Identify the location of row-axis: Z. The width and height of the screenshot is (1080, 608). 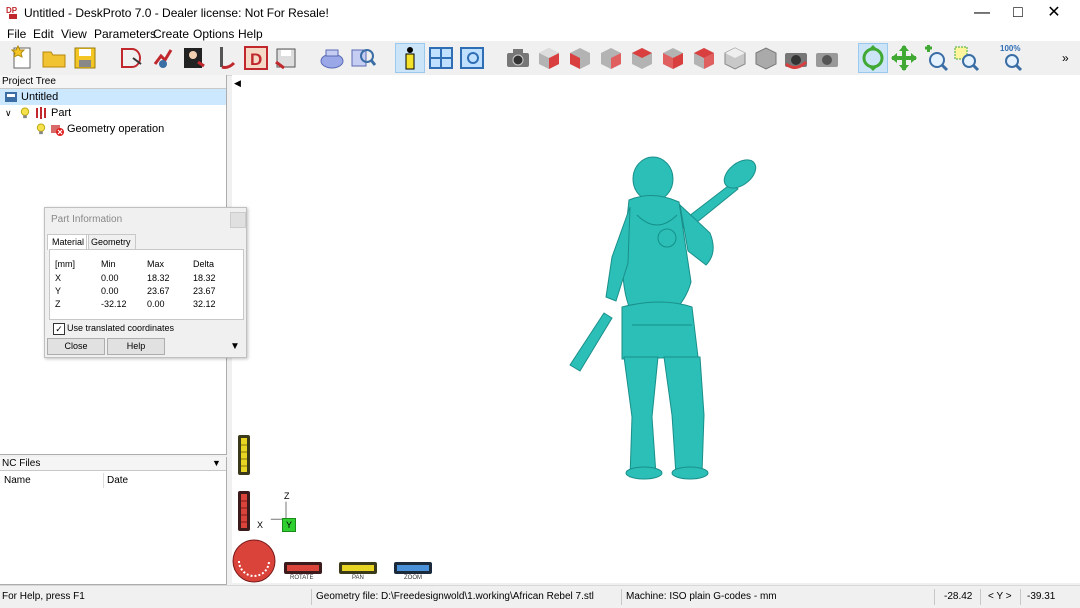
(58, 304).